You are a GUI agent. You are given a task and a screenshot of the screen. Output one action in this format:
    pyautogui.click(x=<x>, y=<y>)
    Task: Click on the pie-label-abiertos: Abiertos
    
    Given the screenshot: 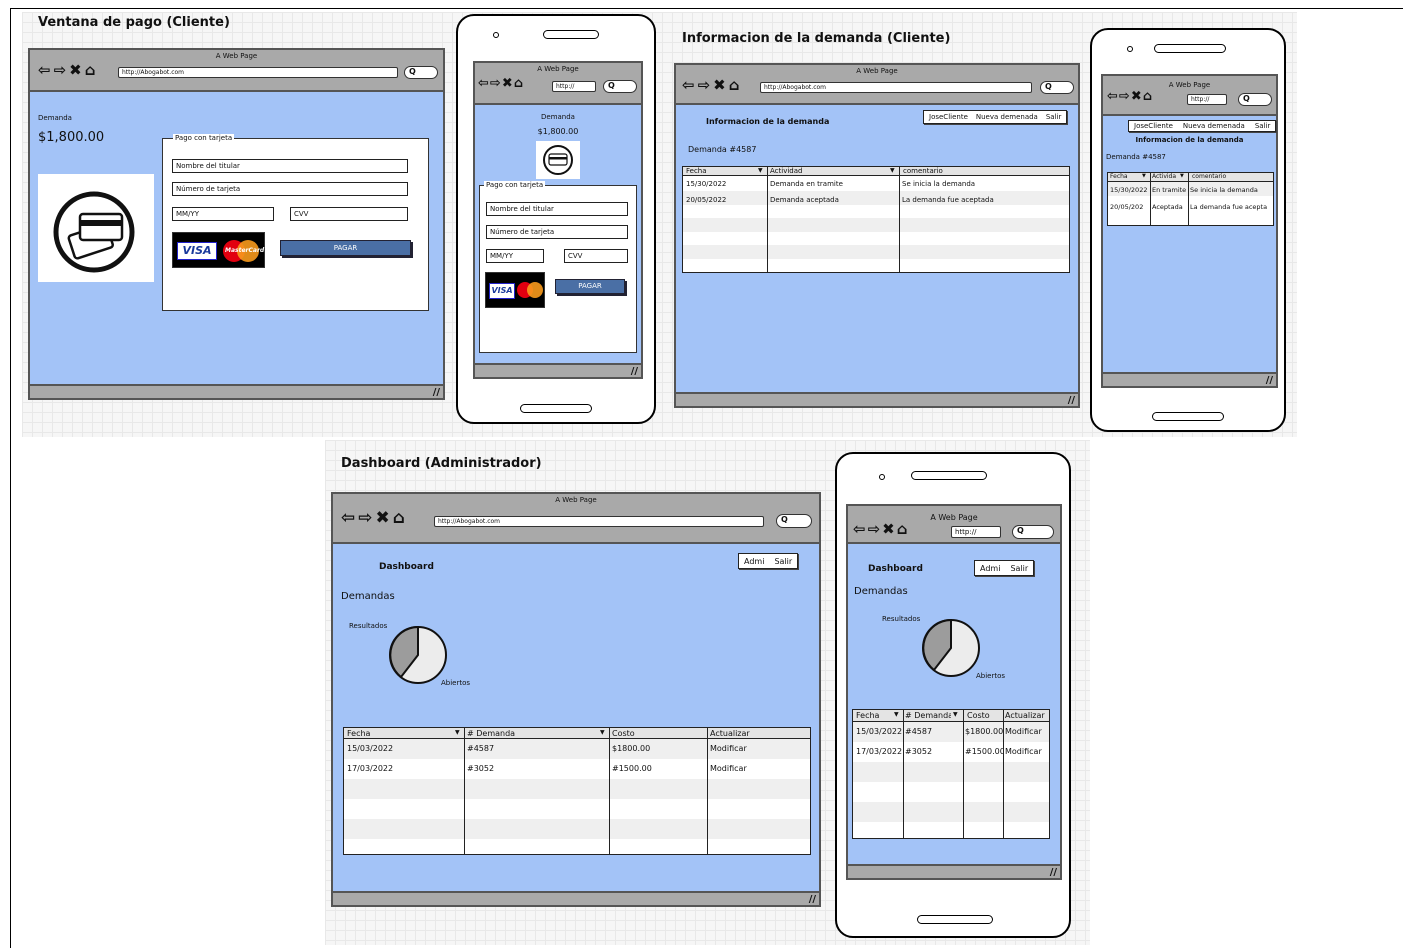 What is the action you would take?
    pyautogui.click(x=456, y=683)
    